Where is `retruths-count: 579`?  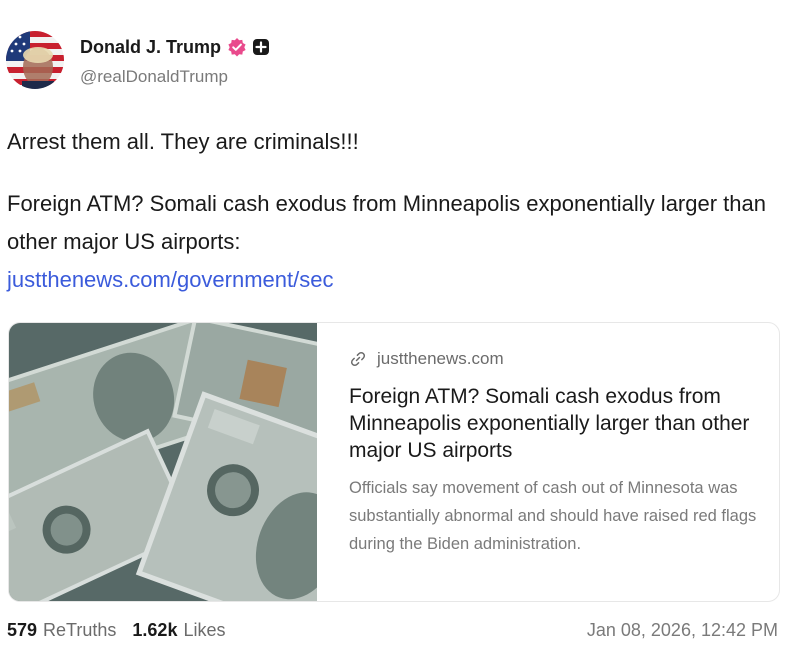 retruths-count: 579 is located at coordinates (22, 629).